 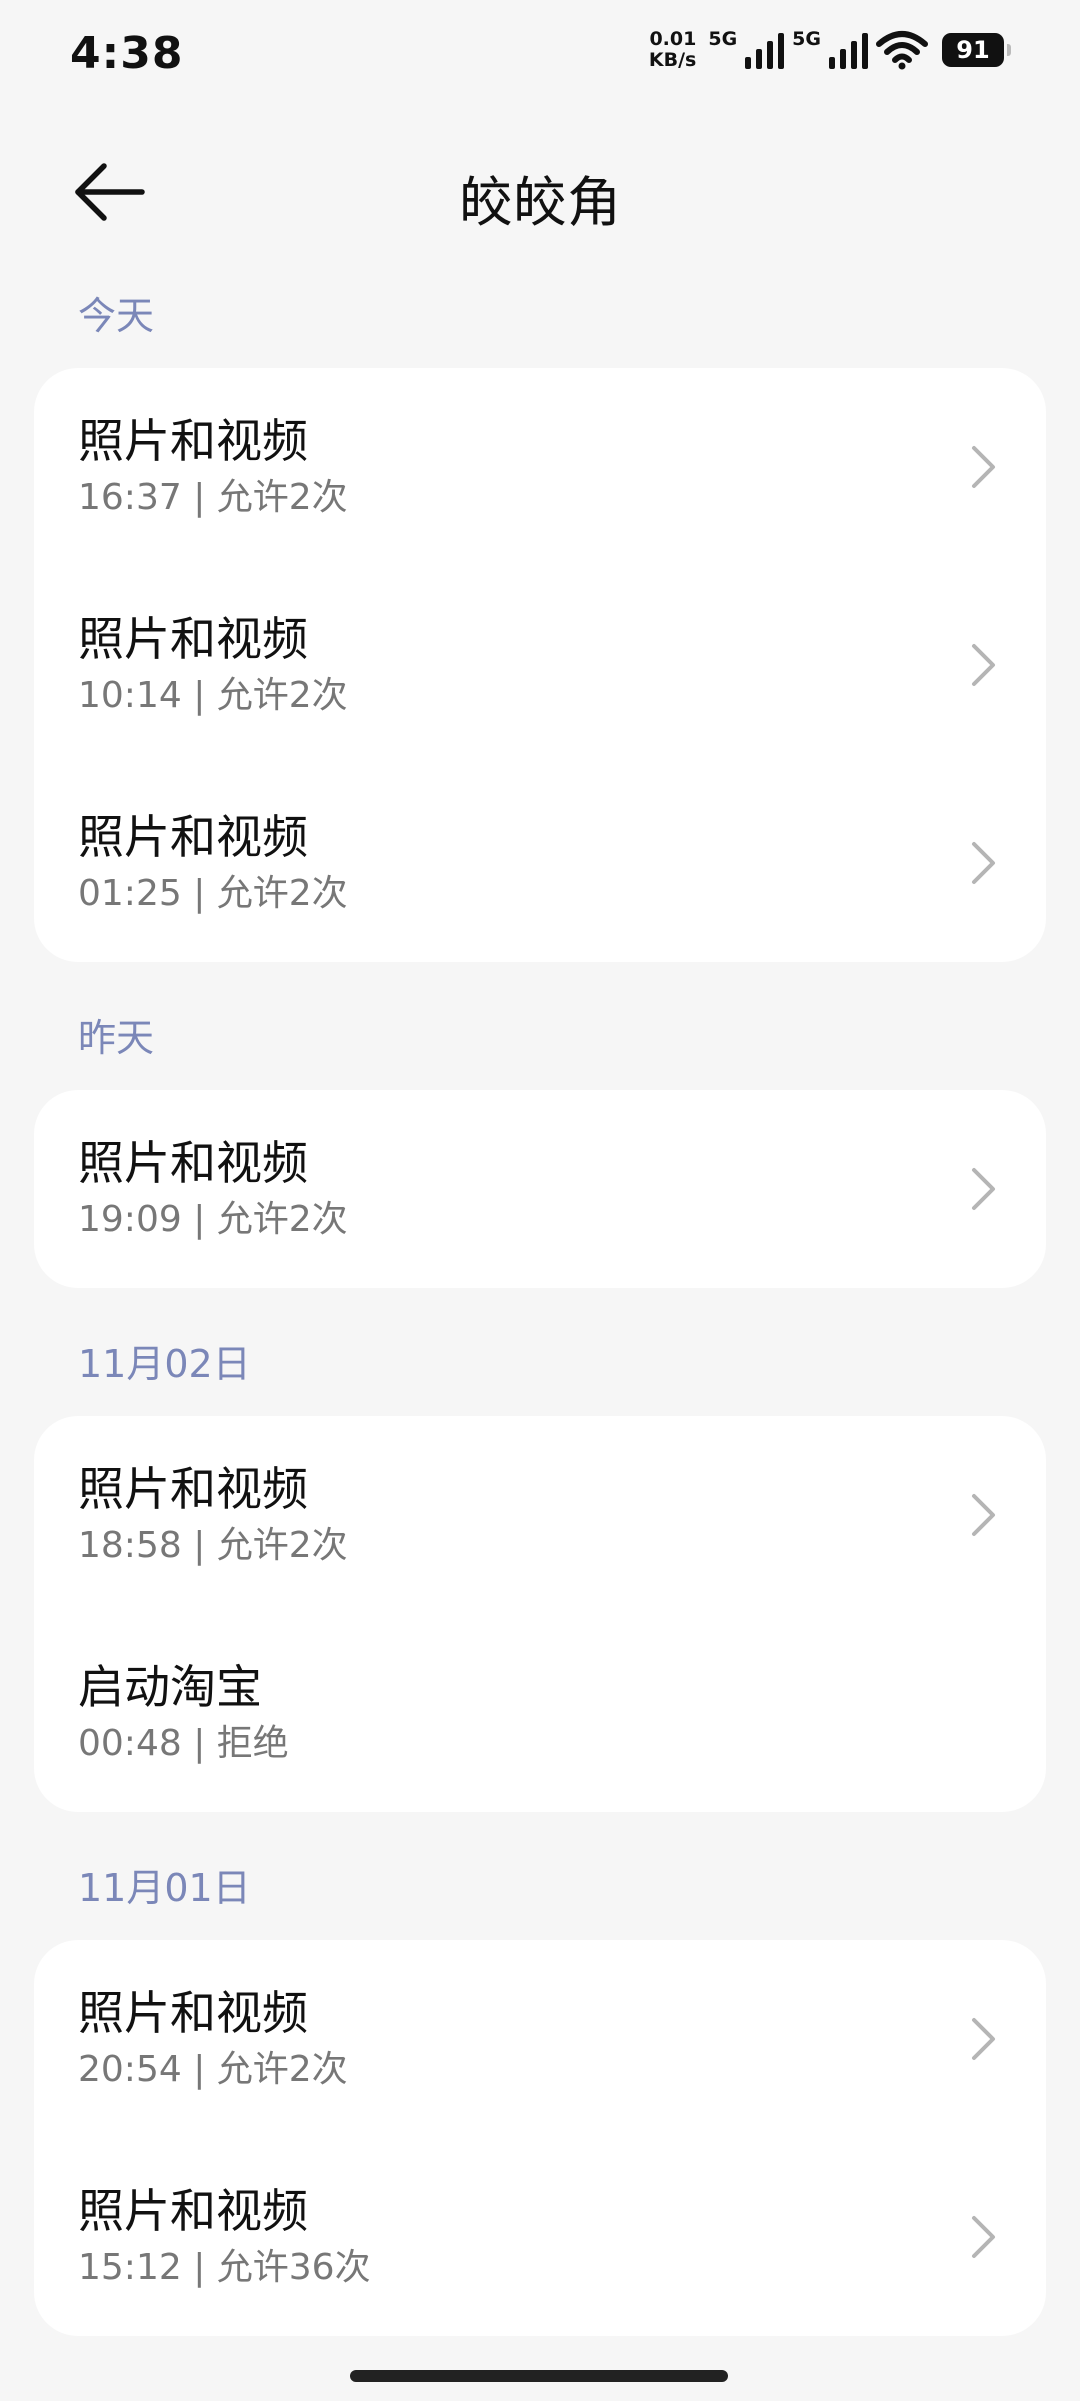 I want to click on record-detail: 15:12 | 允许36次, so click(x=224, y=2267).